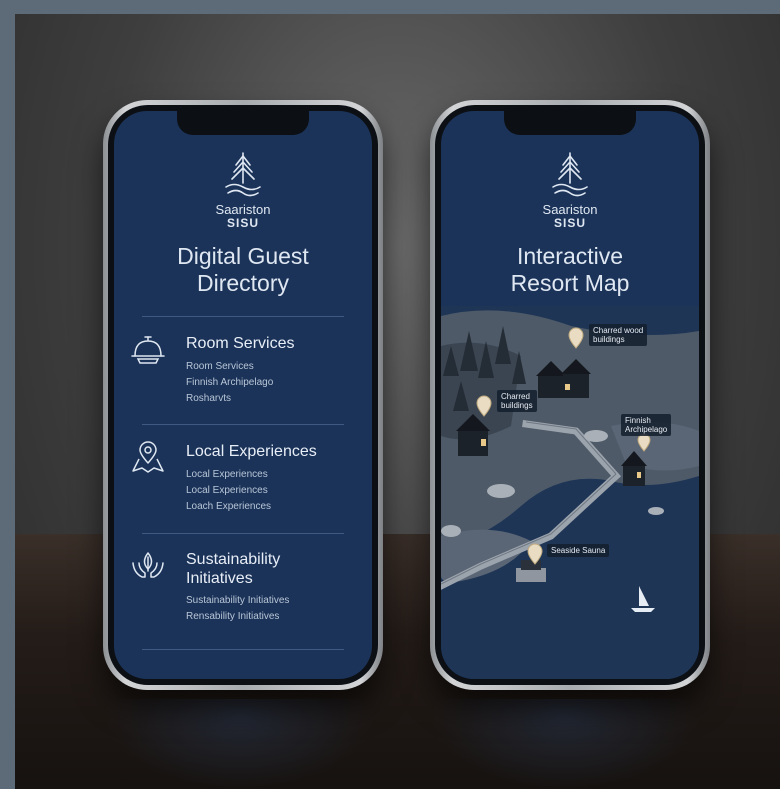 The image size is (780, 789). Describe the element at coordinates (251, 451) in the screenshot. I see `section-heading: Local Experiences` at that location.